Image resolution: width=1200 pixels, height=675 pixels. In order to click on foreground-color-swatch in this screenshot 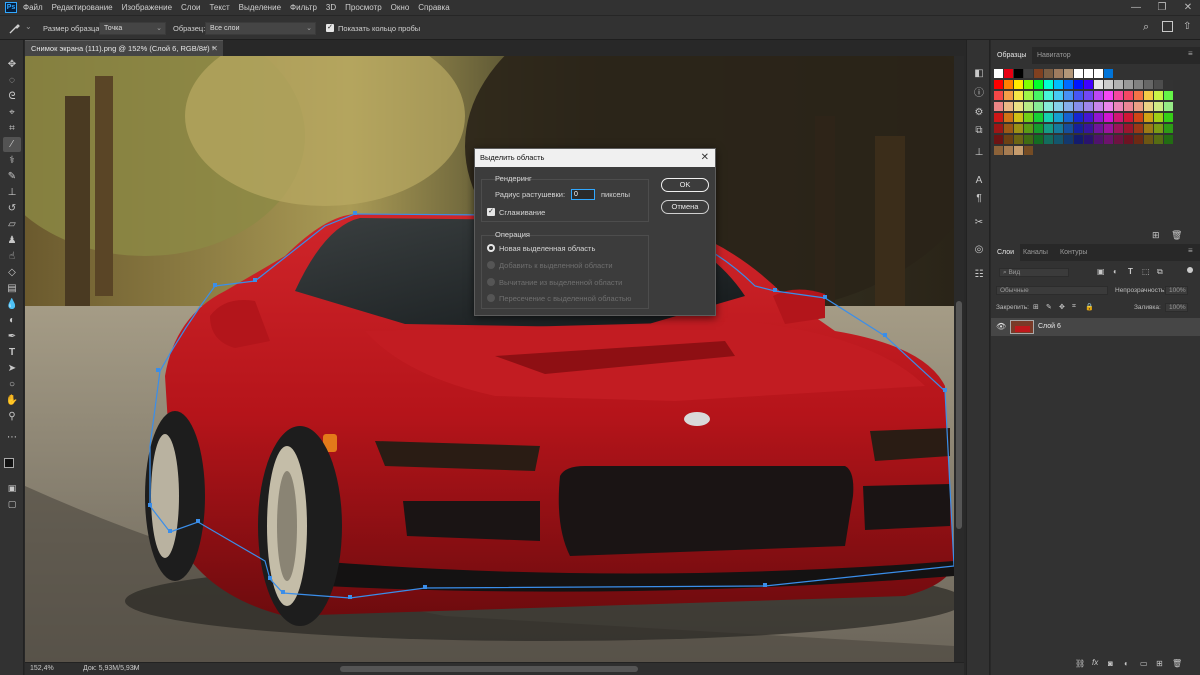, I will do `click(9, 463)`.